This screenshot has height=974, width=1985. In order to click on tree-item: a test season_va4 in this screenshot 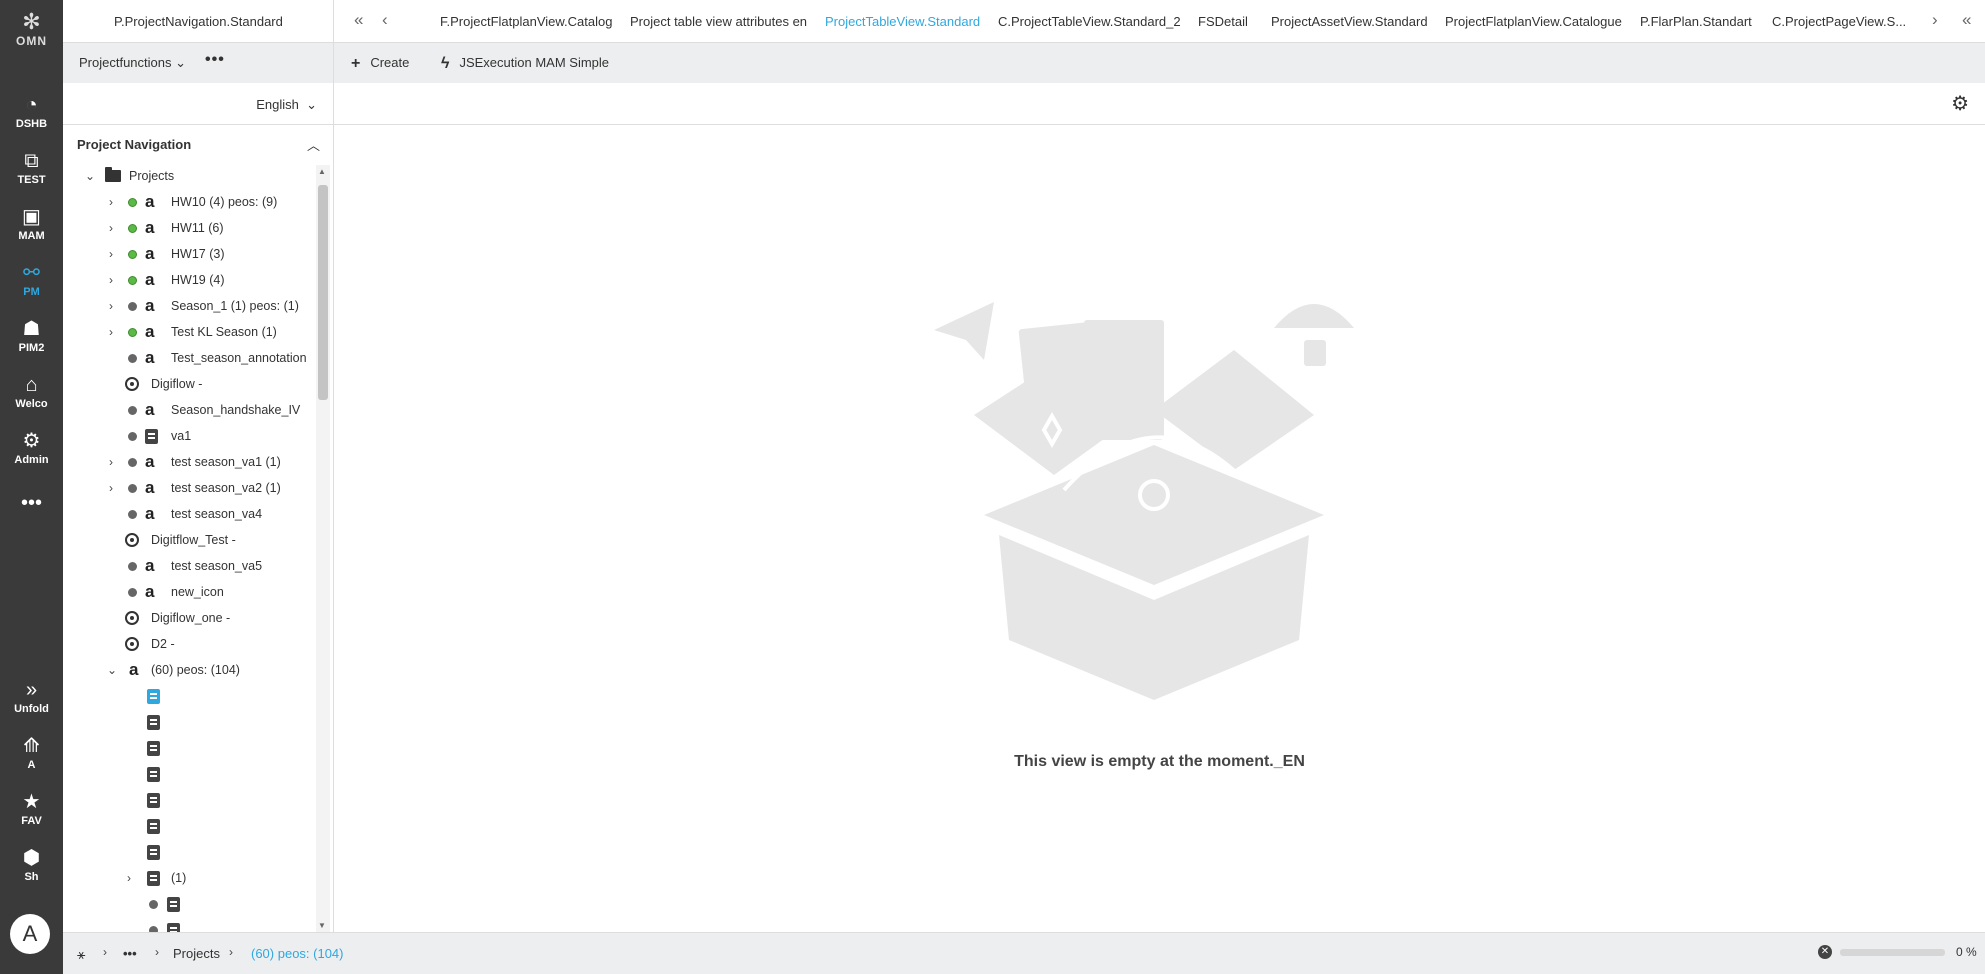, I will do `click(188, 514)`.